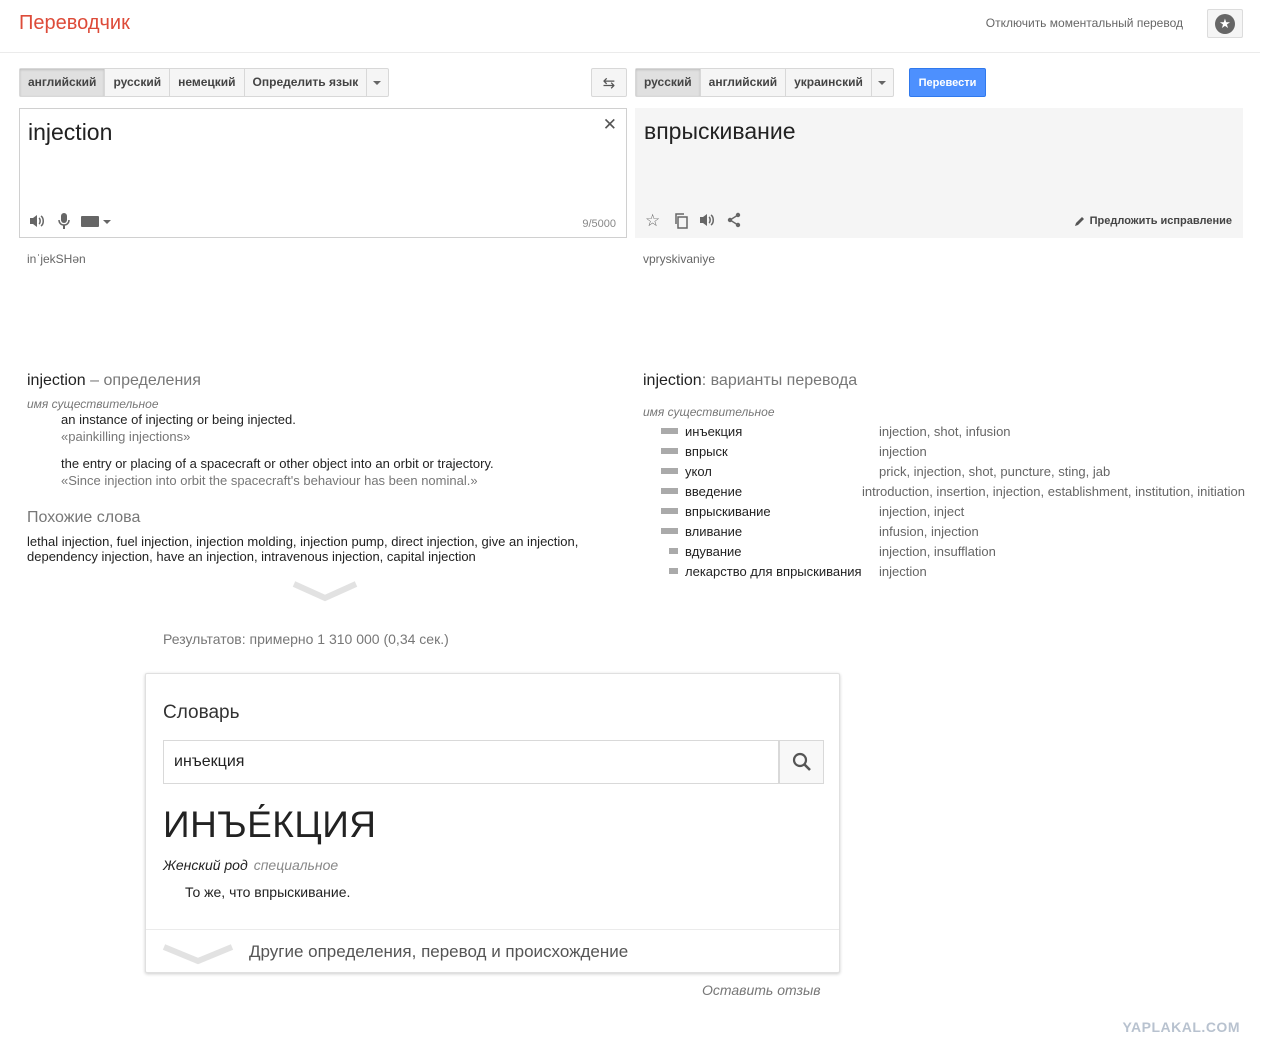 This screenshot has height=1058, width=1266. What do you see at coordinates (668, 82) in the screenshot?
I see `target-lang-russian: русский` at bounding box center [668, 82].